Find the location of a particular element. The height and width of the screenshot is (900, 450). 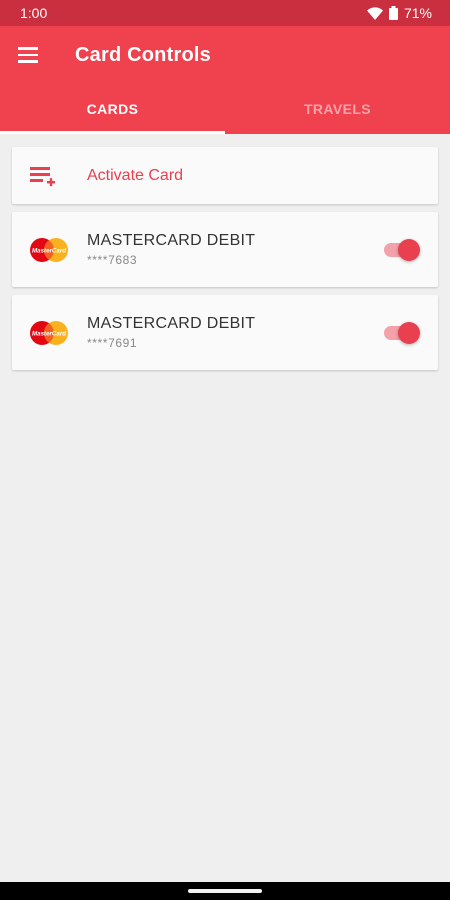

card-list-item: MasterCard MASTERCARD DEBIT ****7683 is located at coordinates (225, 249).